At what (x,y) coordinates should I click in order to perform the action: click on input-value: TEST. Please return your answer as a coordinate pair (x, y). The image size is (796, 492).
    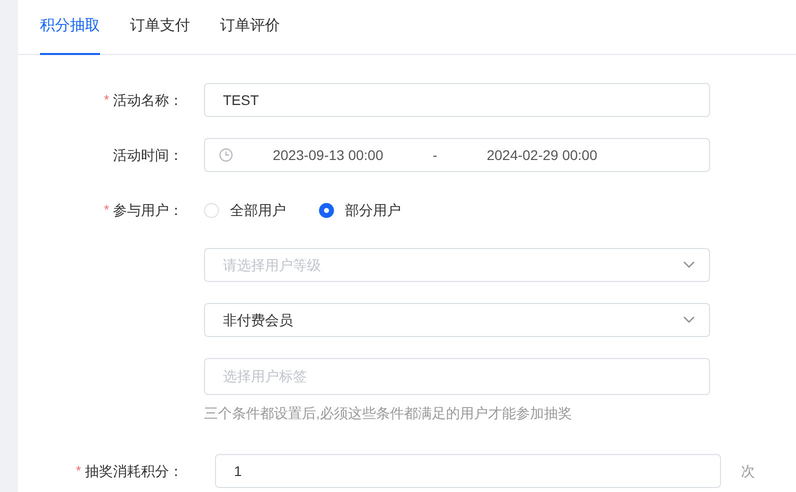
    Looking at the image, I should click on (241, 100).